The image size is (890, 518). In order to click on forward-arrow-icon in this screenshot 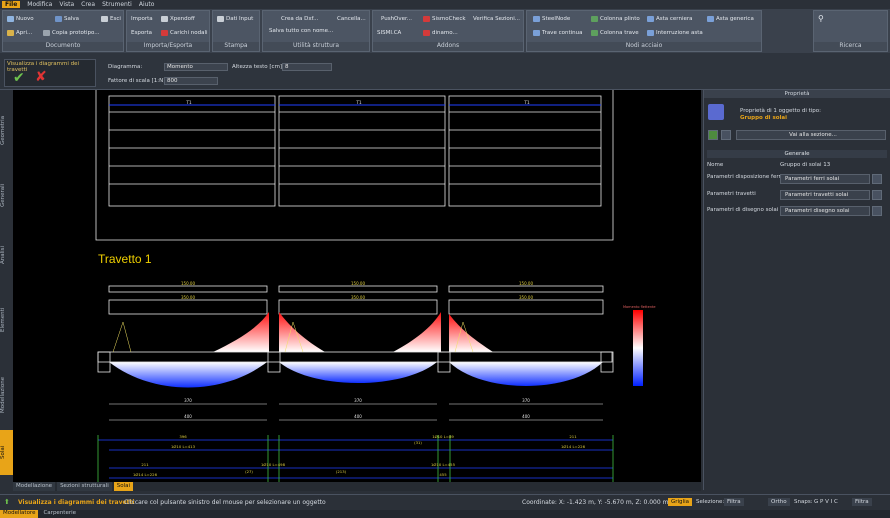, I will do `click(726, 135)`.